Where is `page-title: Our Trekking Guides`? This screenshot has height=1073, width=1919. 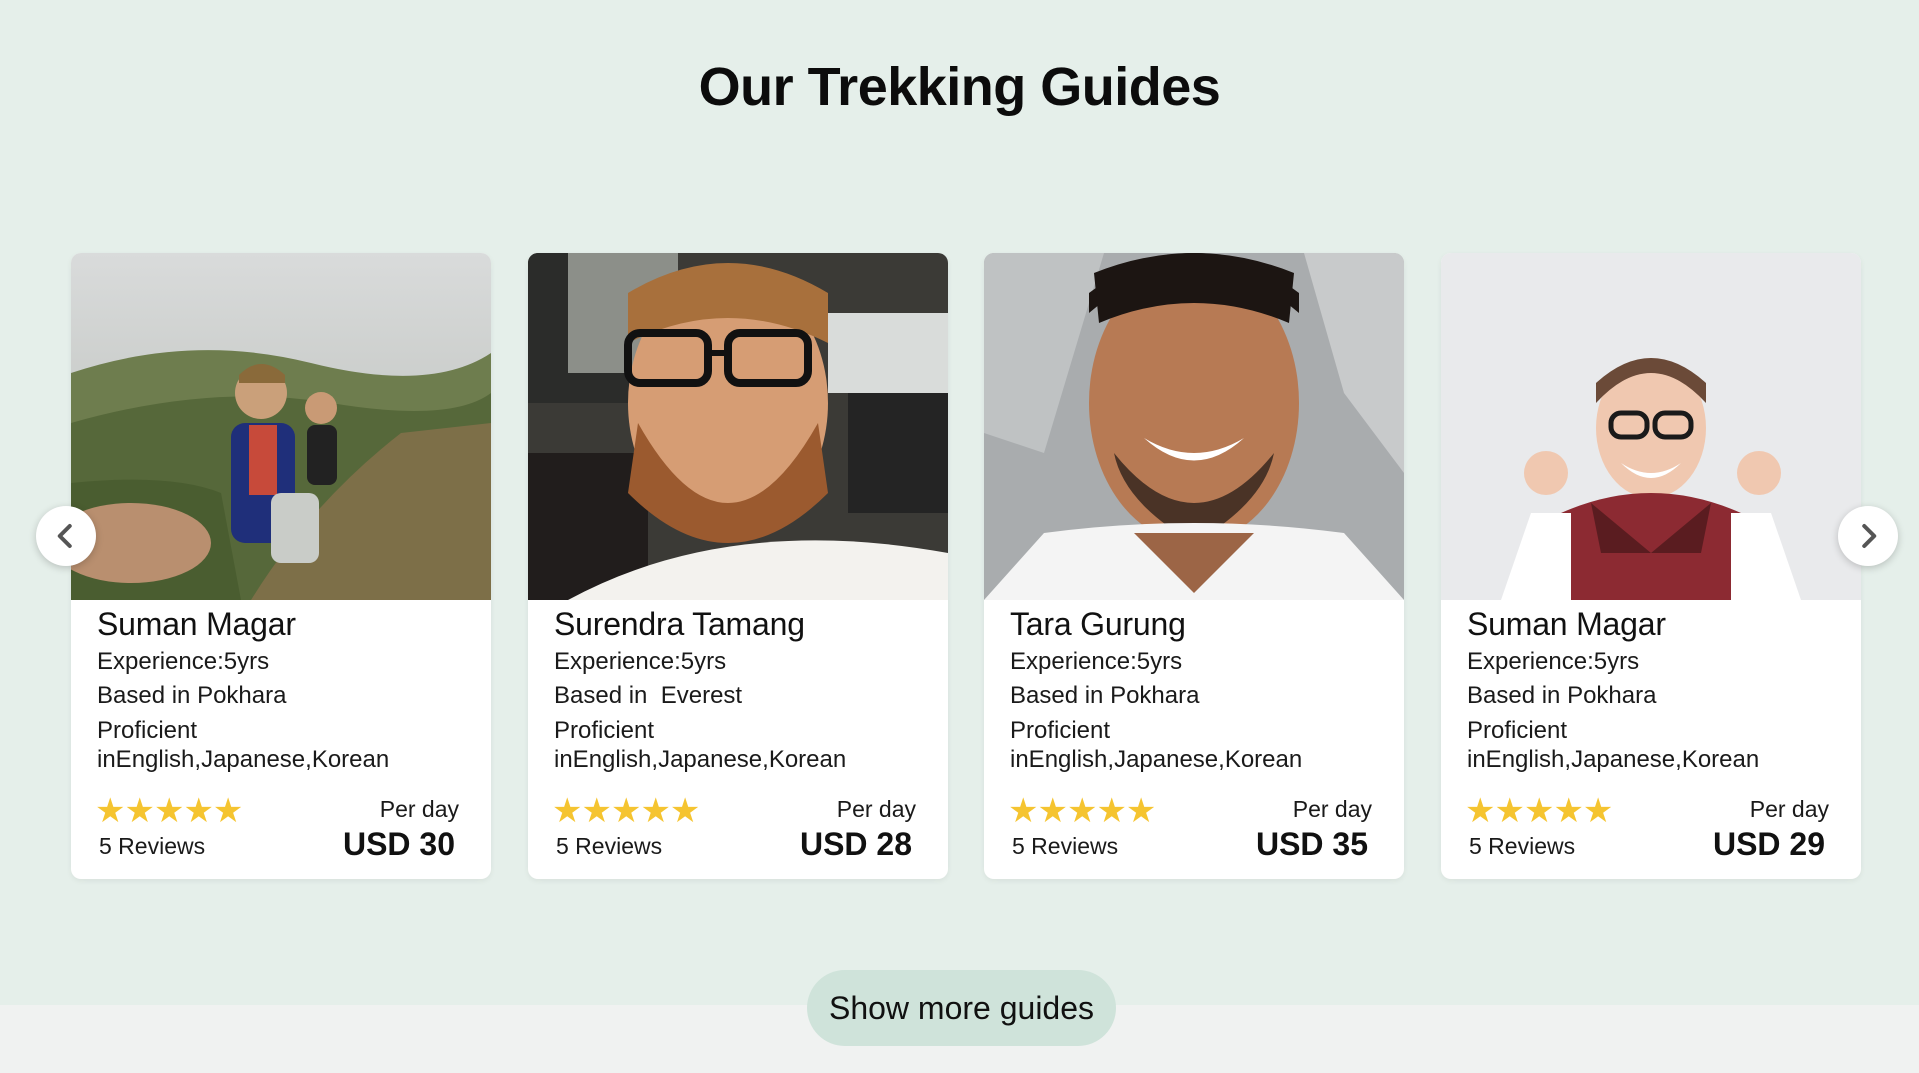 page-title: Our Trekking Guides is located at coordinates (959, 87).